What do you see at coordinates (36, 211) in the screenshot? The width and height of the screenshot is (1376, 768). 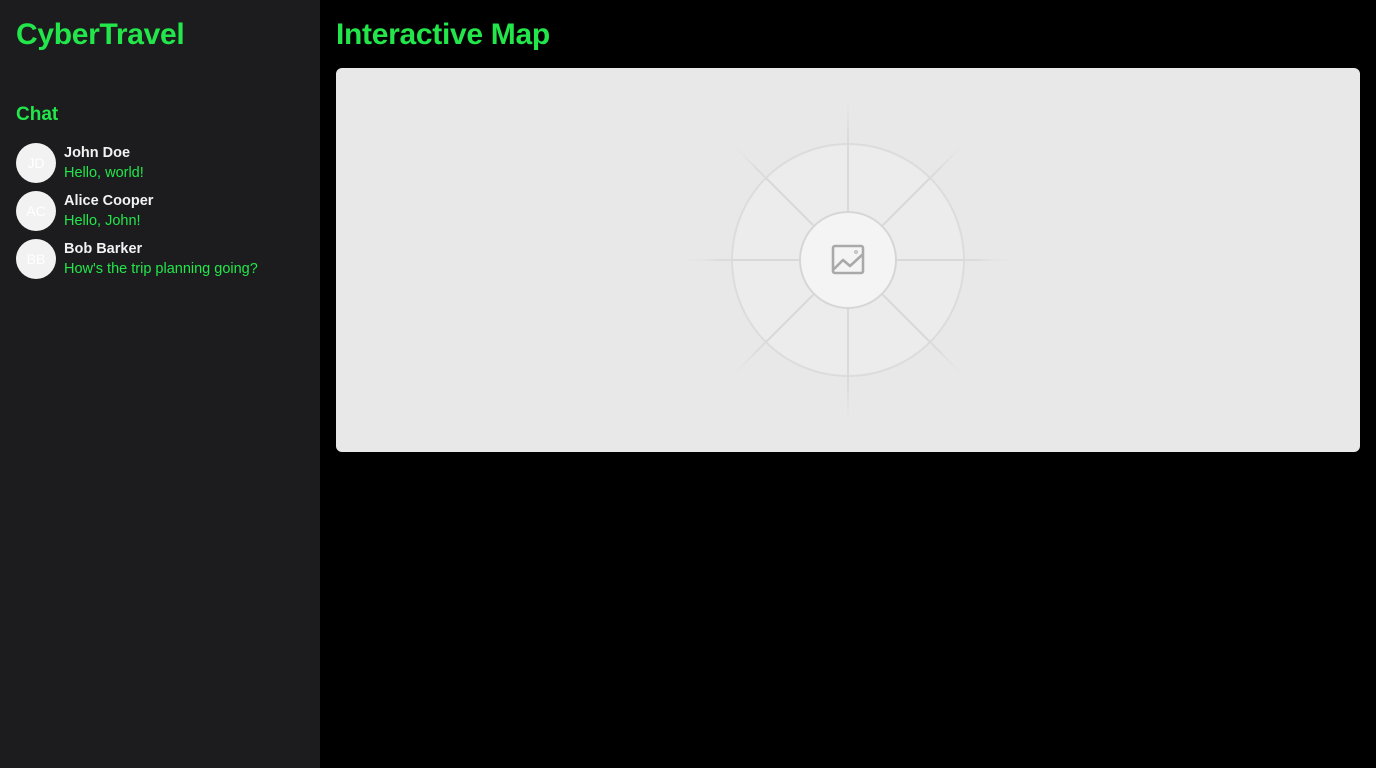 I see `avatar: AC` at bounding box center [36, 211].